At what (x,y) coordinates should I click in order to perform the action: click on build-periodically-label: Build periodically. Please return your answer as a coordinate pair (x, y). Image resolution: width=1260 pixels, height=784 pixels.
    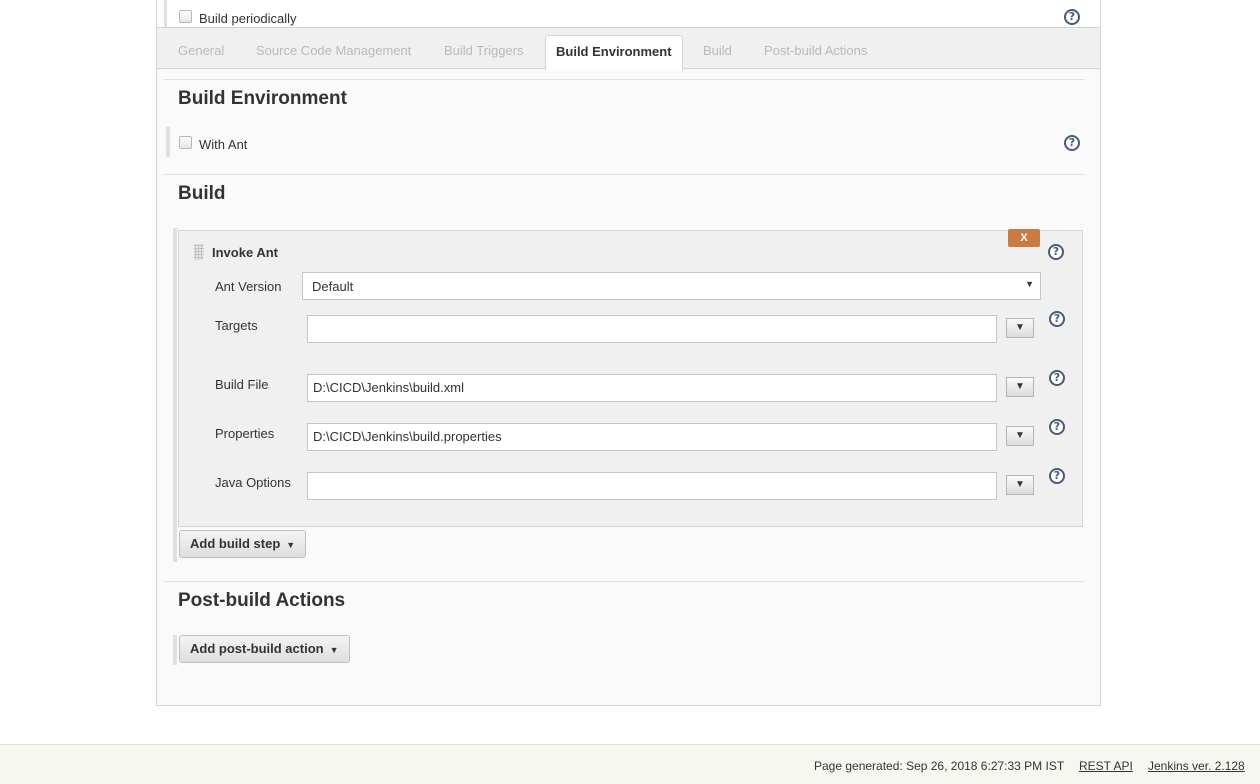
    Looking at the image, I should click on (248, 18).